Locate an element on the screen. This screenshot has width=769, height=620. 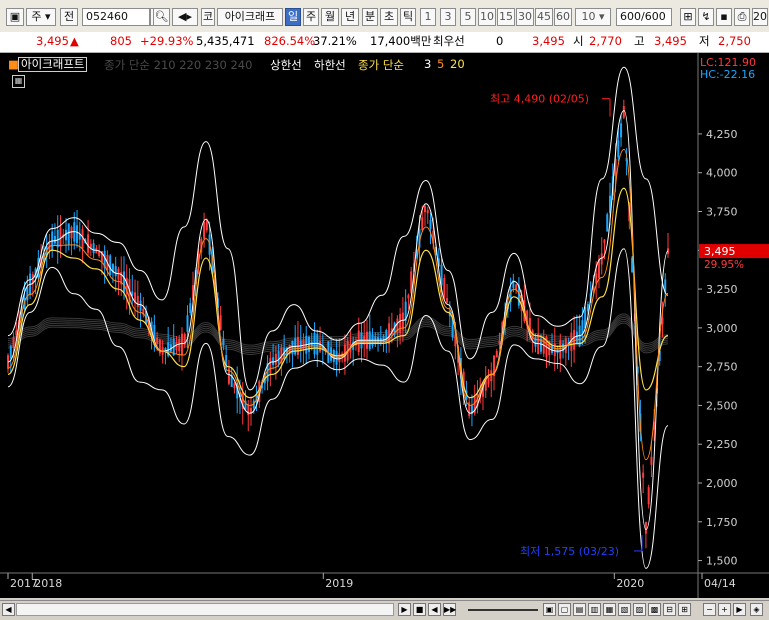
bottom-scrollbar: ◀ ▶ ■ ◀ ▶▶ ▣ ▢ ▤ ▥ ▦ ▧ ▨ ▩ ⊟ ⊞ − + ▶ ◈ is located at coordinates (384, 610).